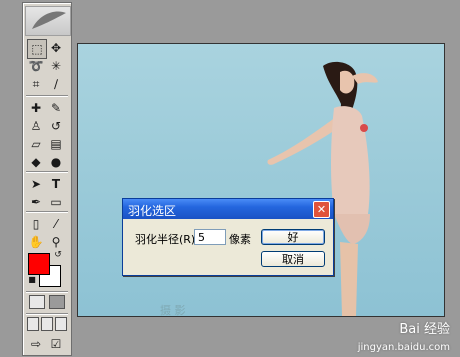 The image size is (460, 357). I want to click on jump-to-imageready-icon: ⇨, so click(36, 344).